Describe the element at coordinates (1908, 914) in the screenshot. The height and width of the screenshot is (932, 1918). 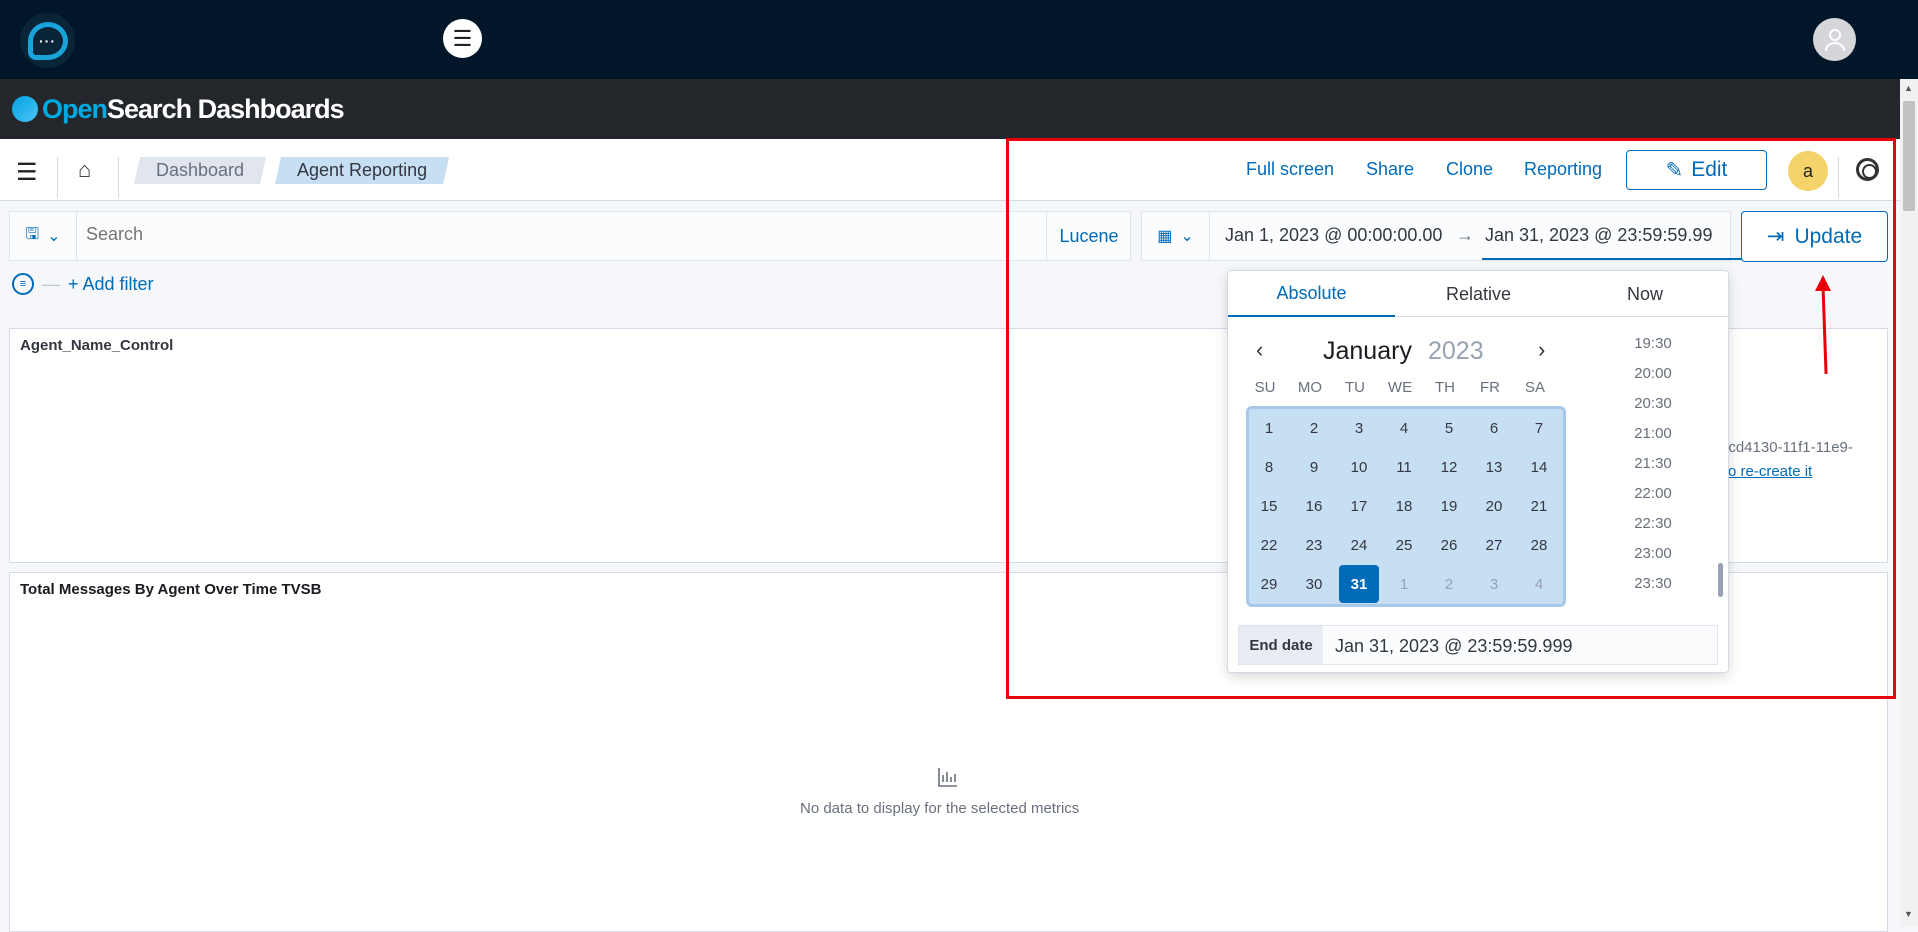
I see `scroll-down-icon: ▼` at that location.